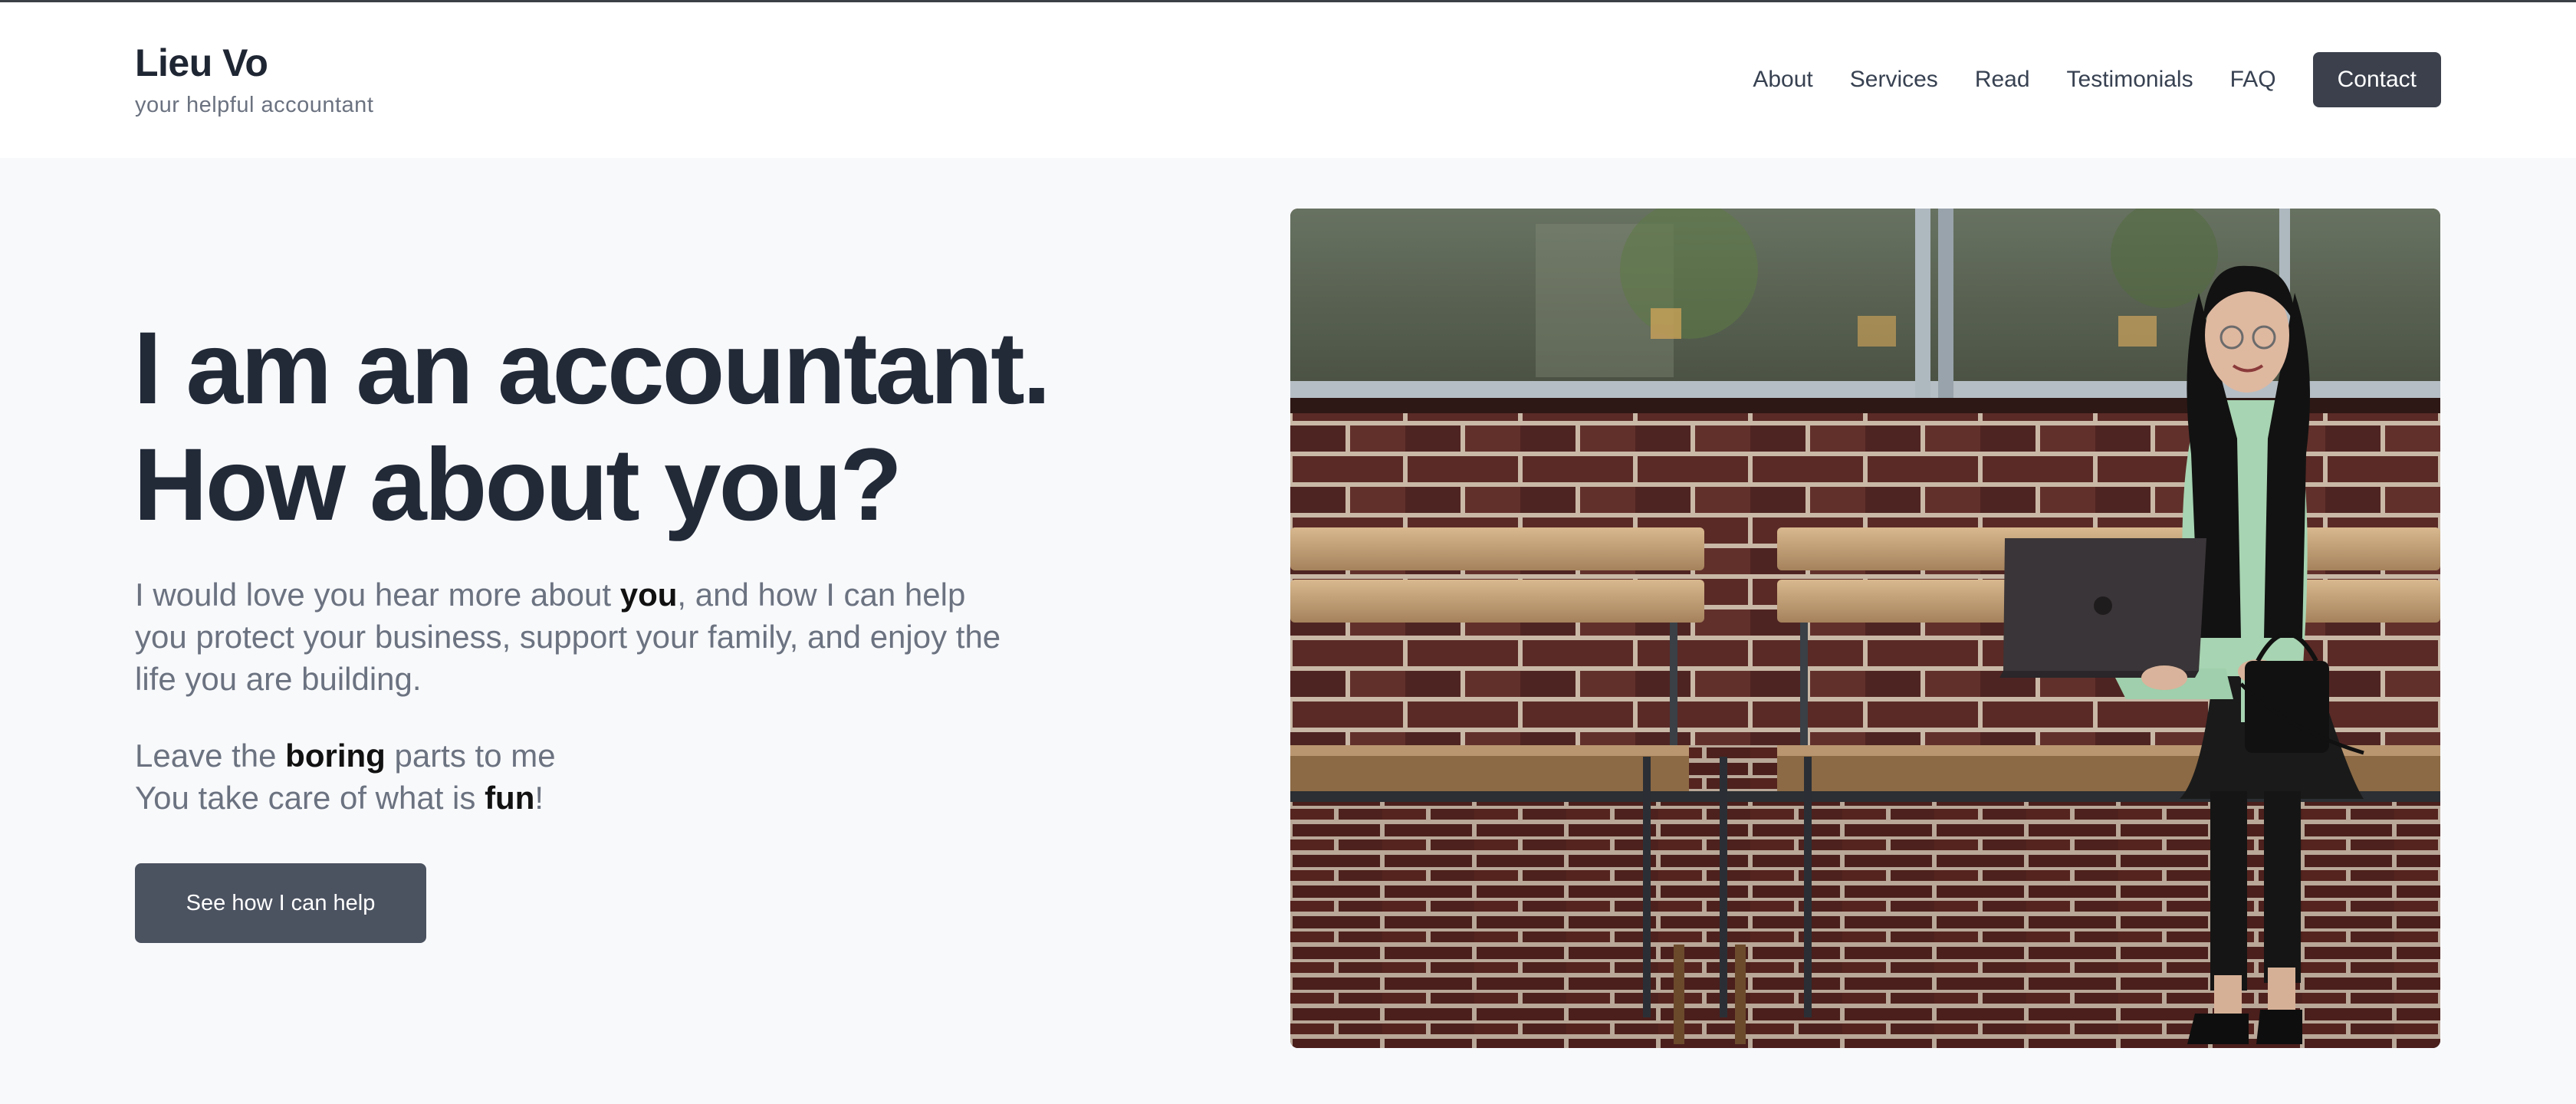  Describe the element at coordinates (2003, 80) in the screenshot. I see `nav-link-read: Read` at that location.